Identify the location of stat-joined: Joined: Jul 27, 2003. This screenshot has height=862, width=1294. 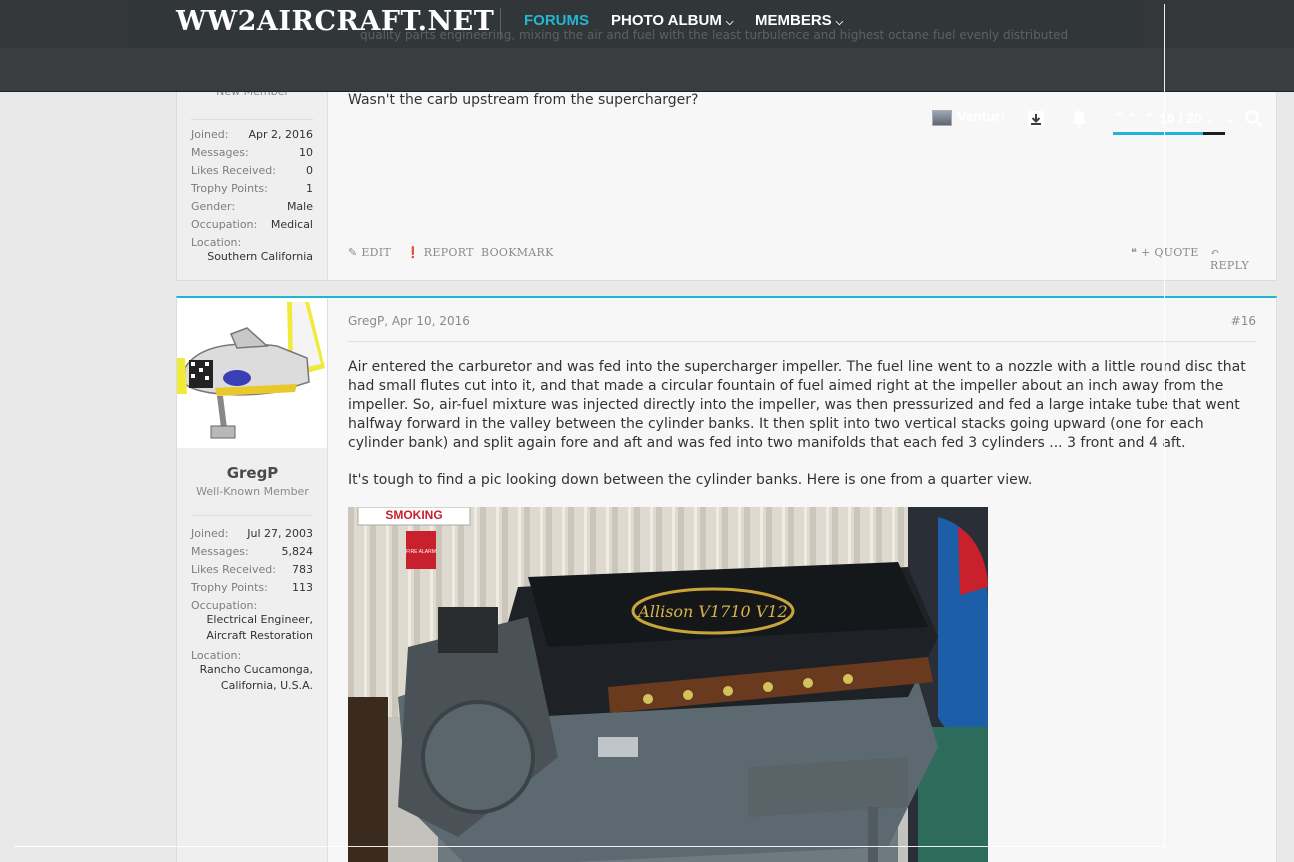
(252, 533).